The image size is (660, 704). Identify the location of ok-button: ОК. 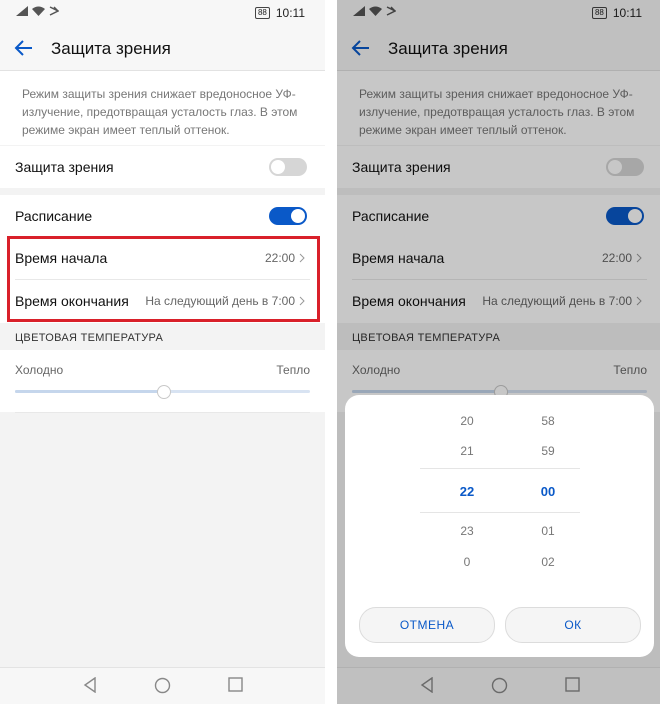
(573, 625).